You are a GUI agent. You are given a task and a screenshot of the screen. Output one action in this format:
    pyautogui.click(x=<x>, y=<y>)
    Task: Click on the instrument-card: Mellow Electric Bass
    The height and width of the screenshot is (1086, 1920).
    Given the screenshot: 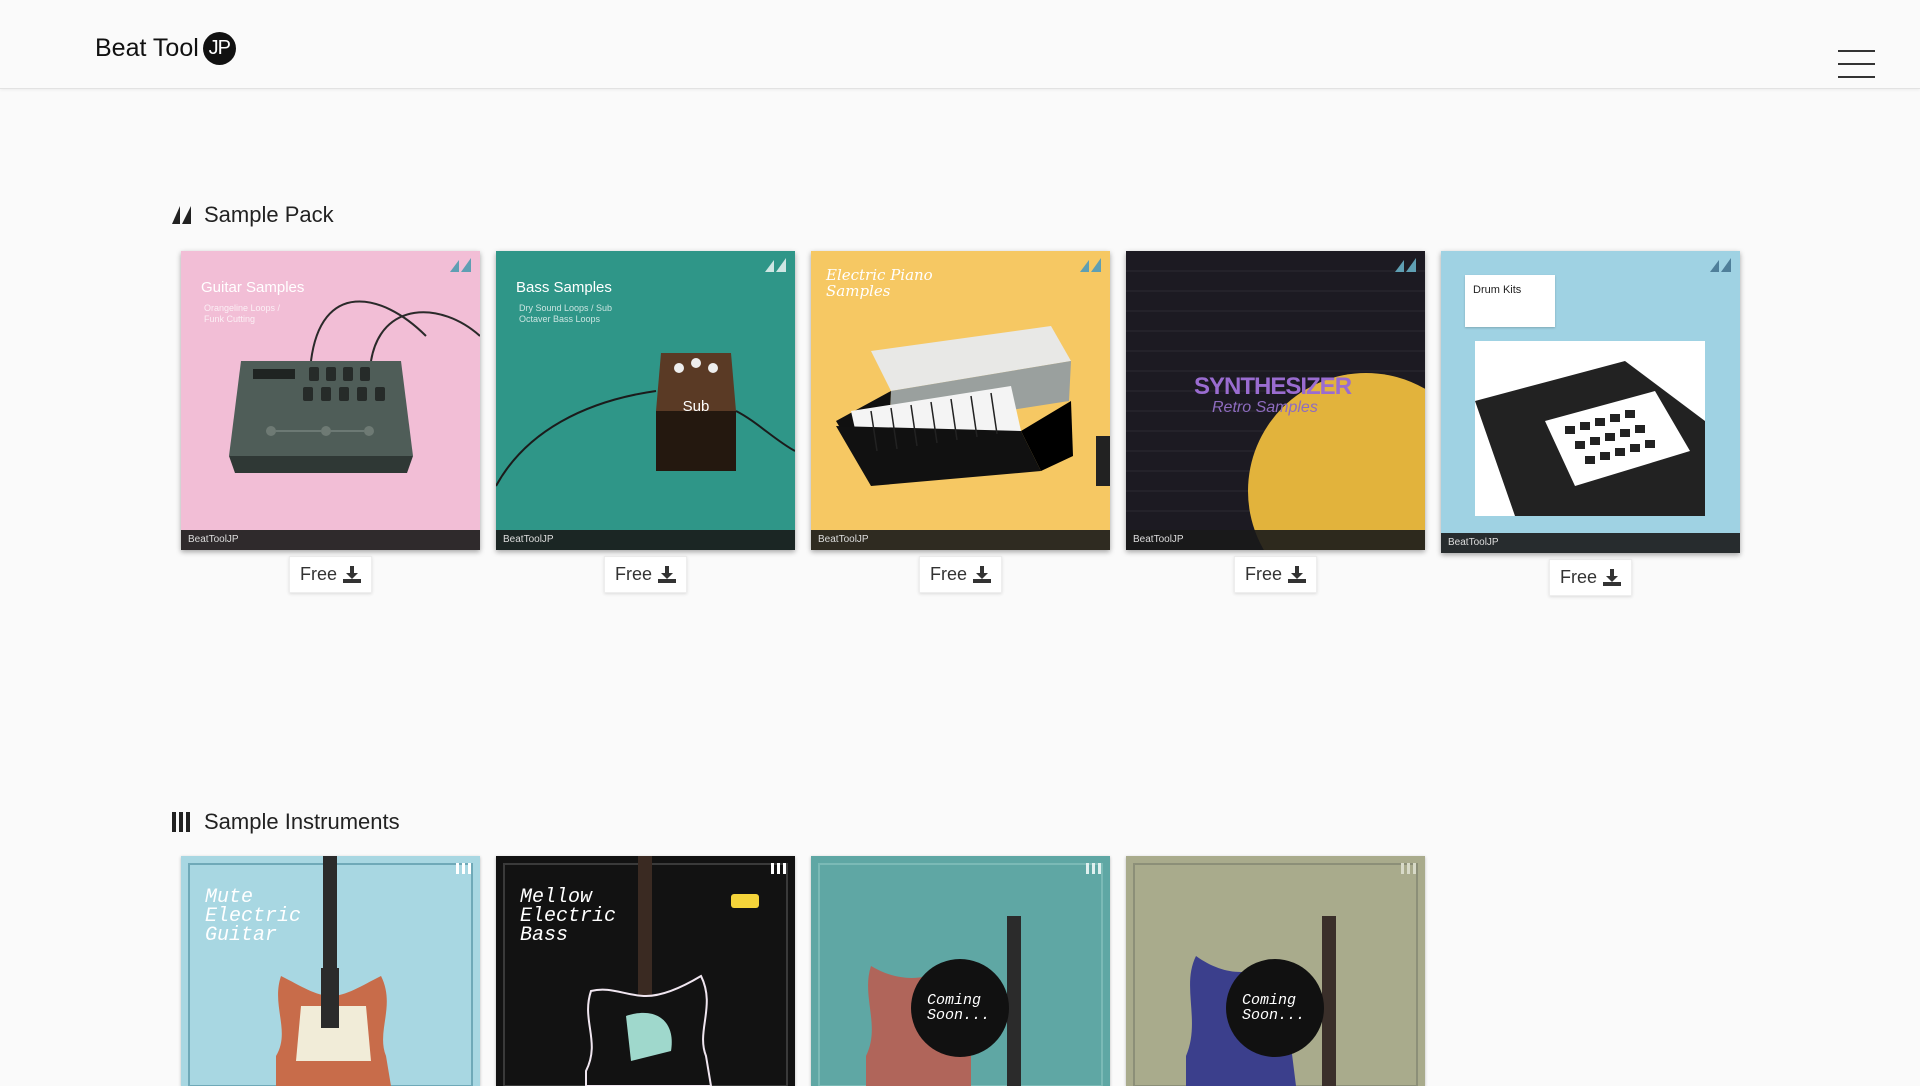 What is the action you would take?
    pyautogui.click(x=645, y=971)
    